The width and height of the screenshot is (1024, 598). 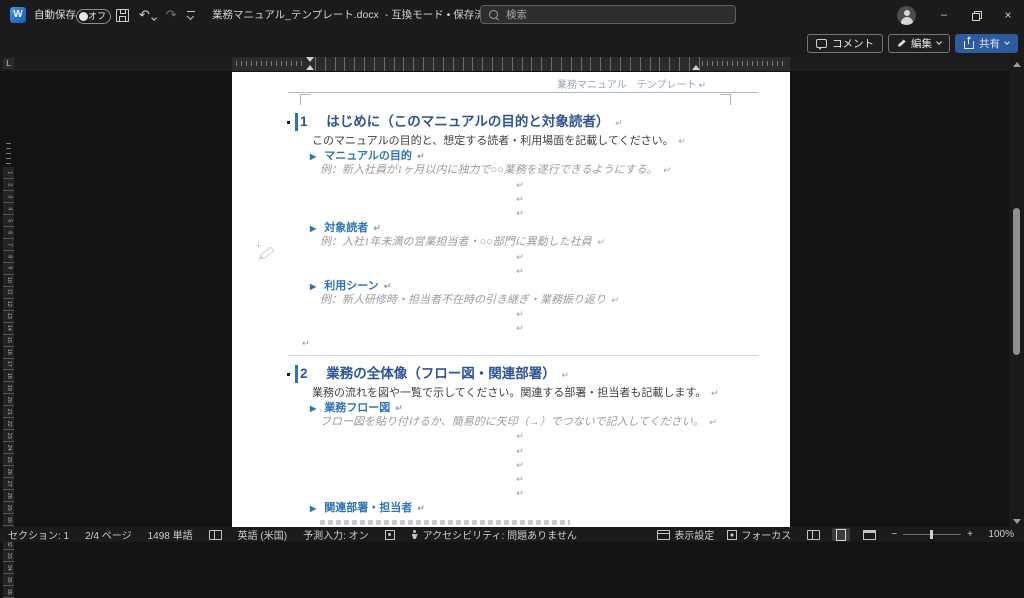 What do you see at coordinates (148, 15) in the screenshot?
I see `undo-button: ↶` at bounding box center [148, 15].